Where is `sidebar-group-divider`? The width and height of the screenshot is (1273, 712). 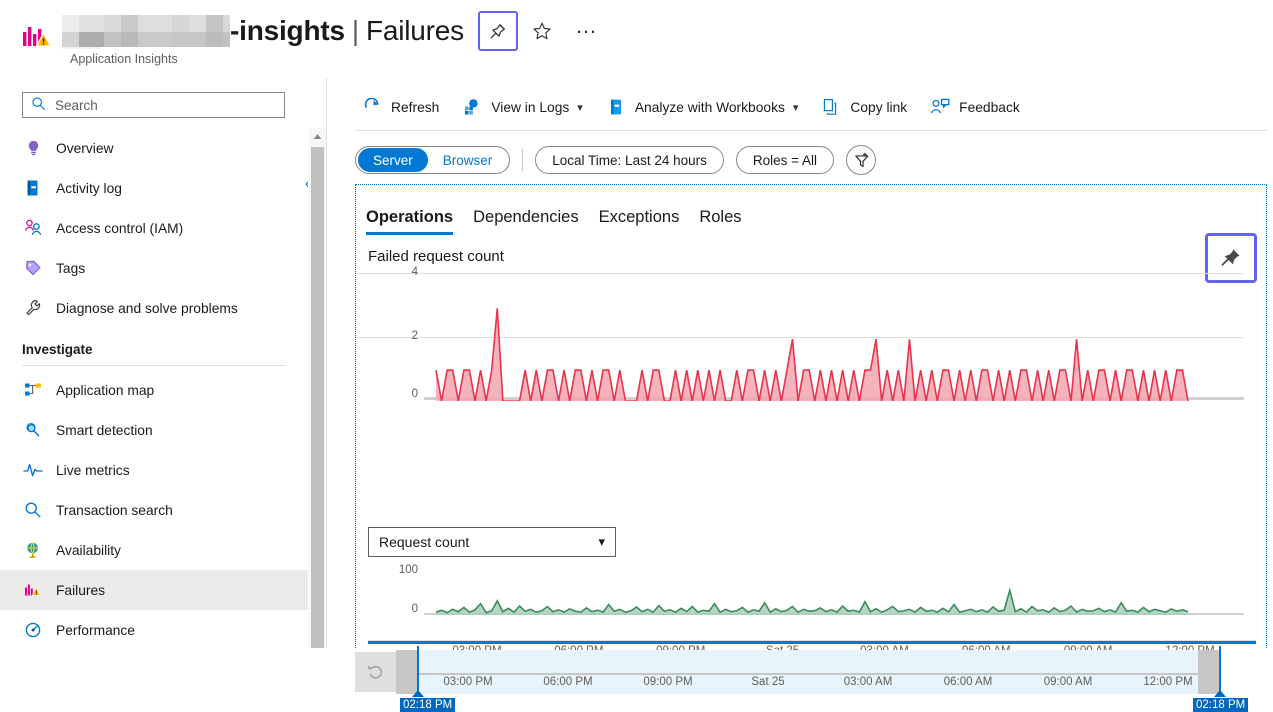
sidebar-group-divider is located at coordinates (154, 365).